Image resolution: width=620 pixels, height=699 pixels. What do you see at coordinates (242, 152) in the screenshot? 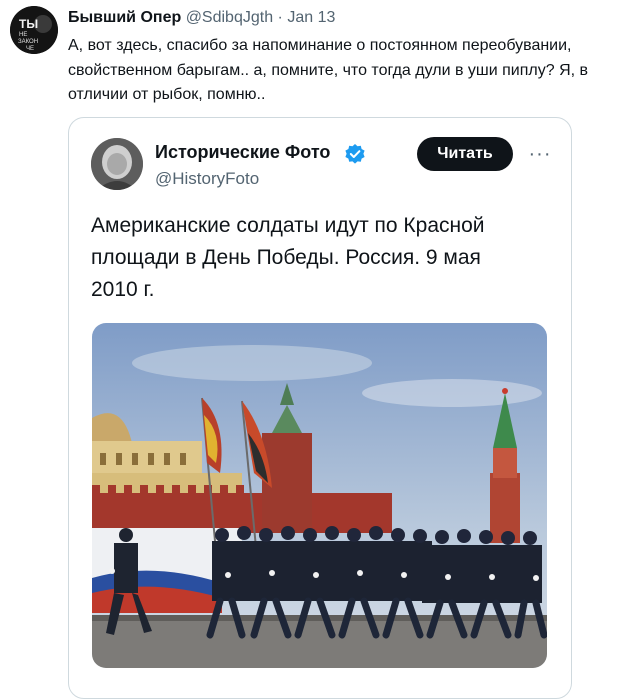
I see `quoted-author-name: Исторические Фото` at bounding box center [242, 152].